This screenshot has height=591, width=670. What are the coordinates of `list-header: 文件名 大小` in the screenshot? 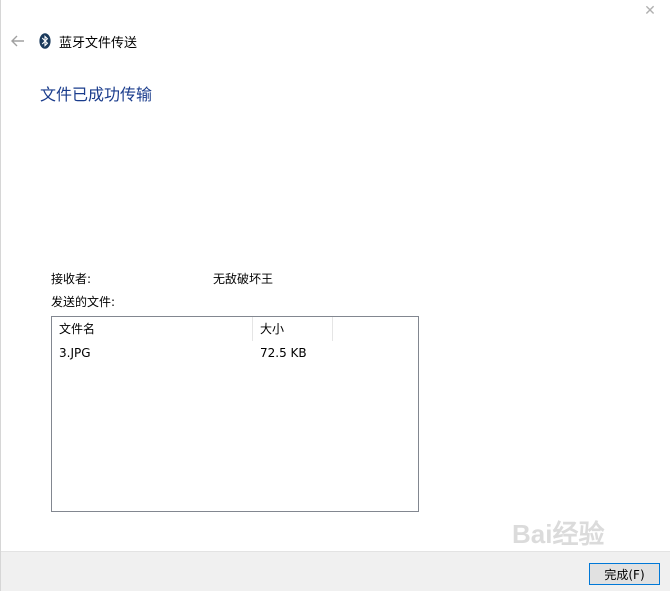 It's located at (235, 329).